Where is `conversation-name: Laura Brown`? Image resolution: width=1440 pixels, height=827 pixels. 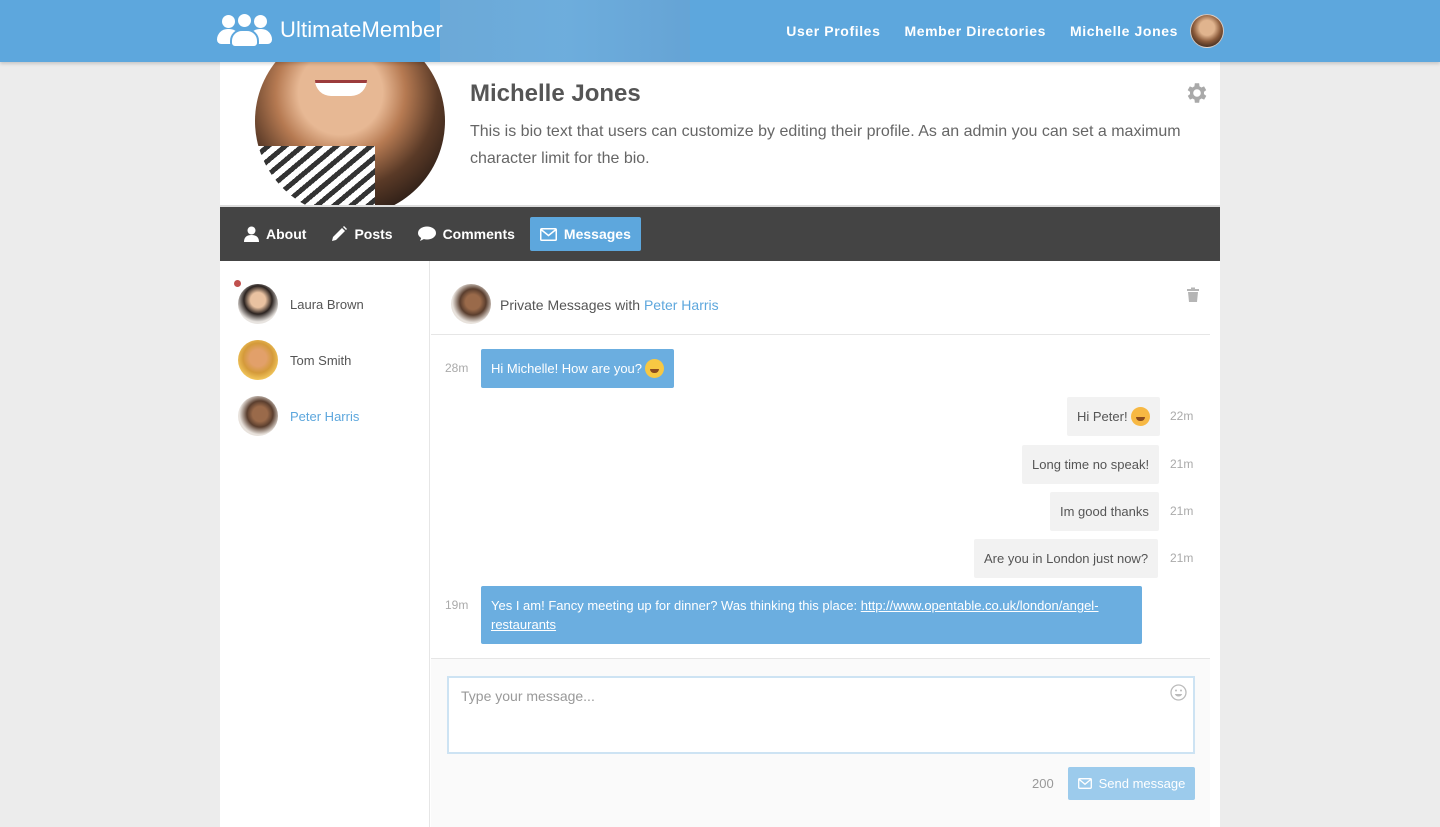 conversation-name: Laura Brown is located at coordinates (327, 304).